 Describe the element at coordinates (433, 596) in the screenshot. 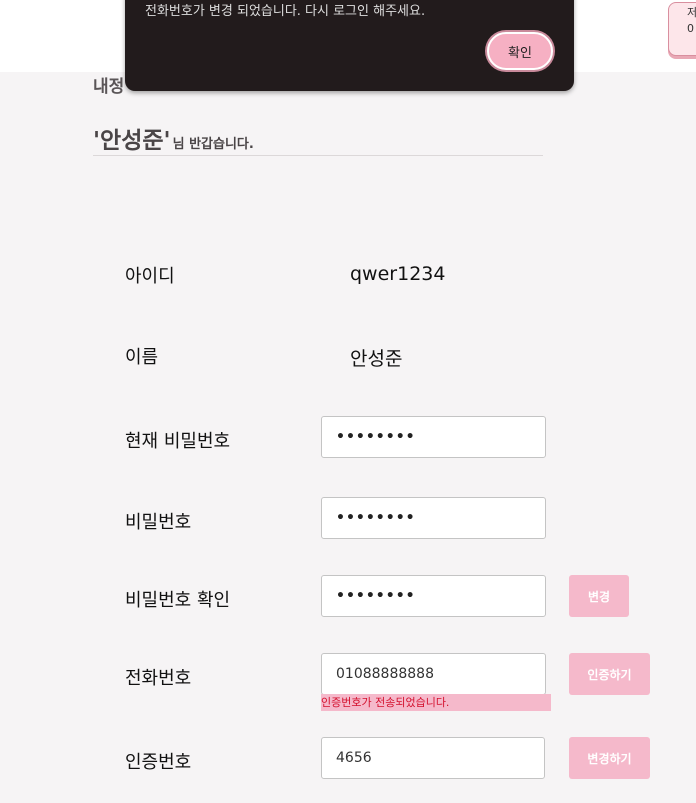

I see `password-confirm-input: ••••••••` at that location.